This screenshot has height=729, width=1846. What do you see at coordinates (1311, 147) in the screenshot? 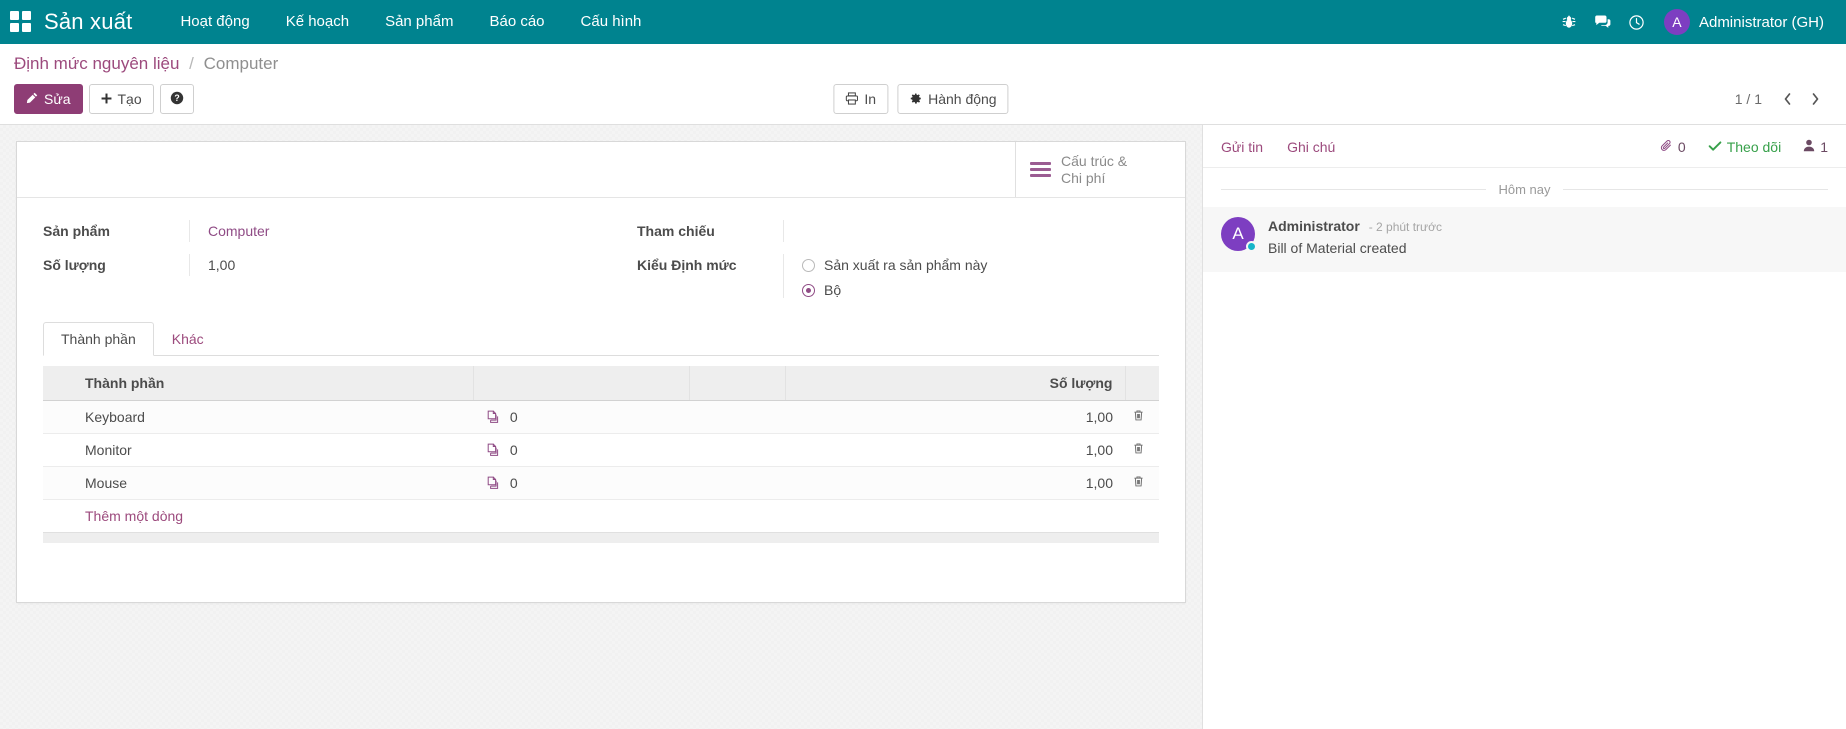
I see `log-note-button: Ghi chú` at bounding box center [1311, 147].